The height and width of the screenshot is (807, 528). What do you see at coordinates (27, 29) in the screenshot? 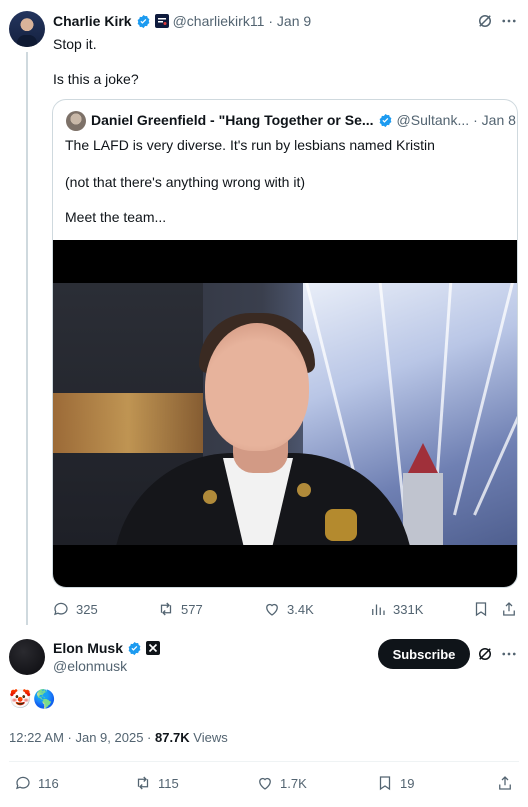
I see `charlie-kirk-avatar` at bounding box center [27, 29].